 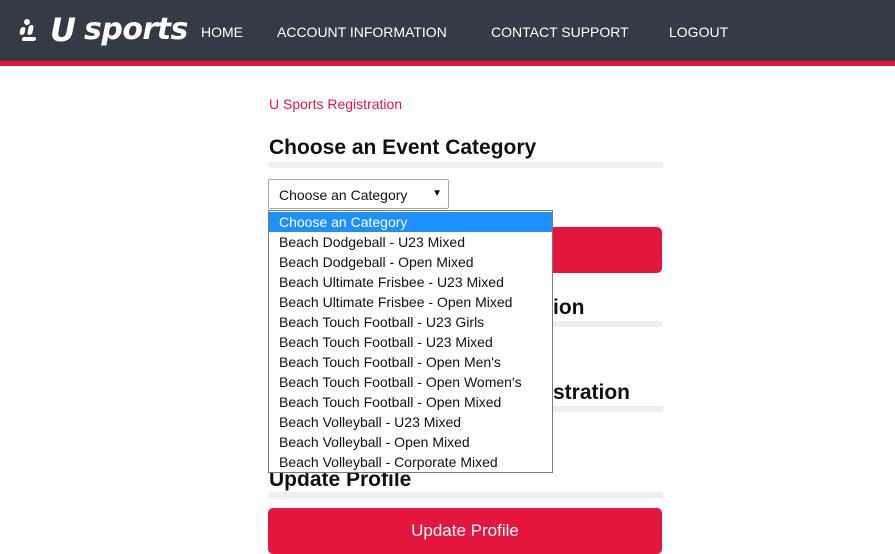 What do you see at coordinates (465, 531) in the screenshot?
I see `update-profile-button: Update Profile` at bounding box center [465, 531].